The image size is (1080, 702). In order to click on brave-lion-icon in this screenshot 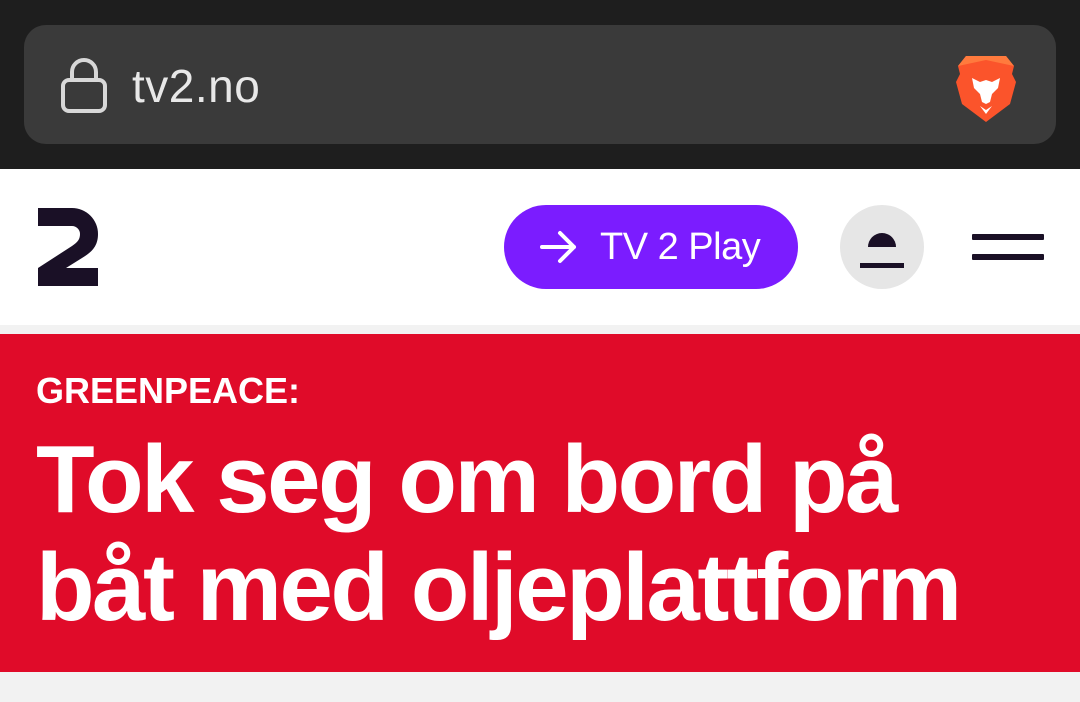, I will do `click(986, 89)`.